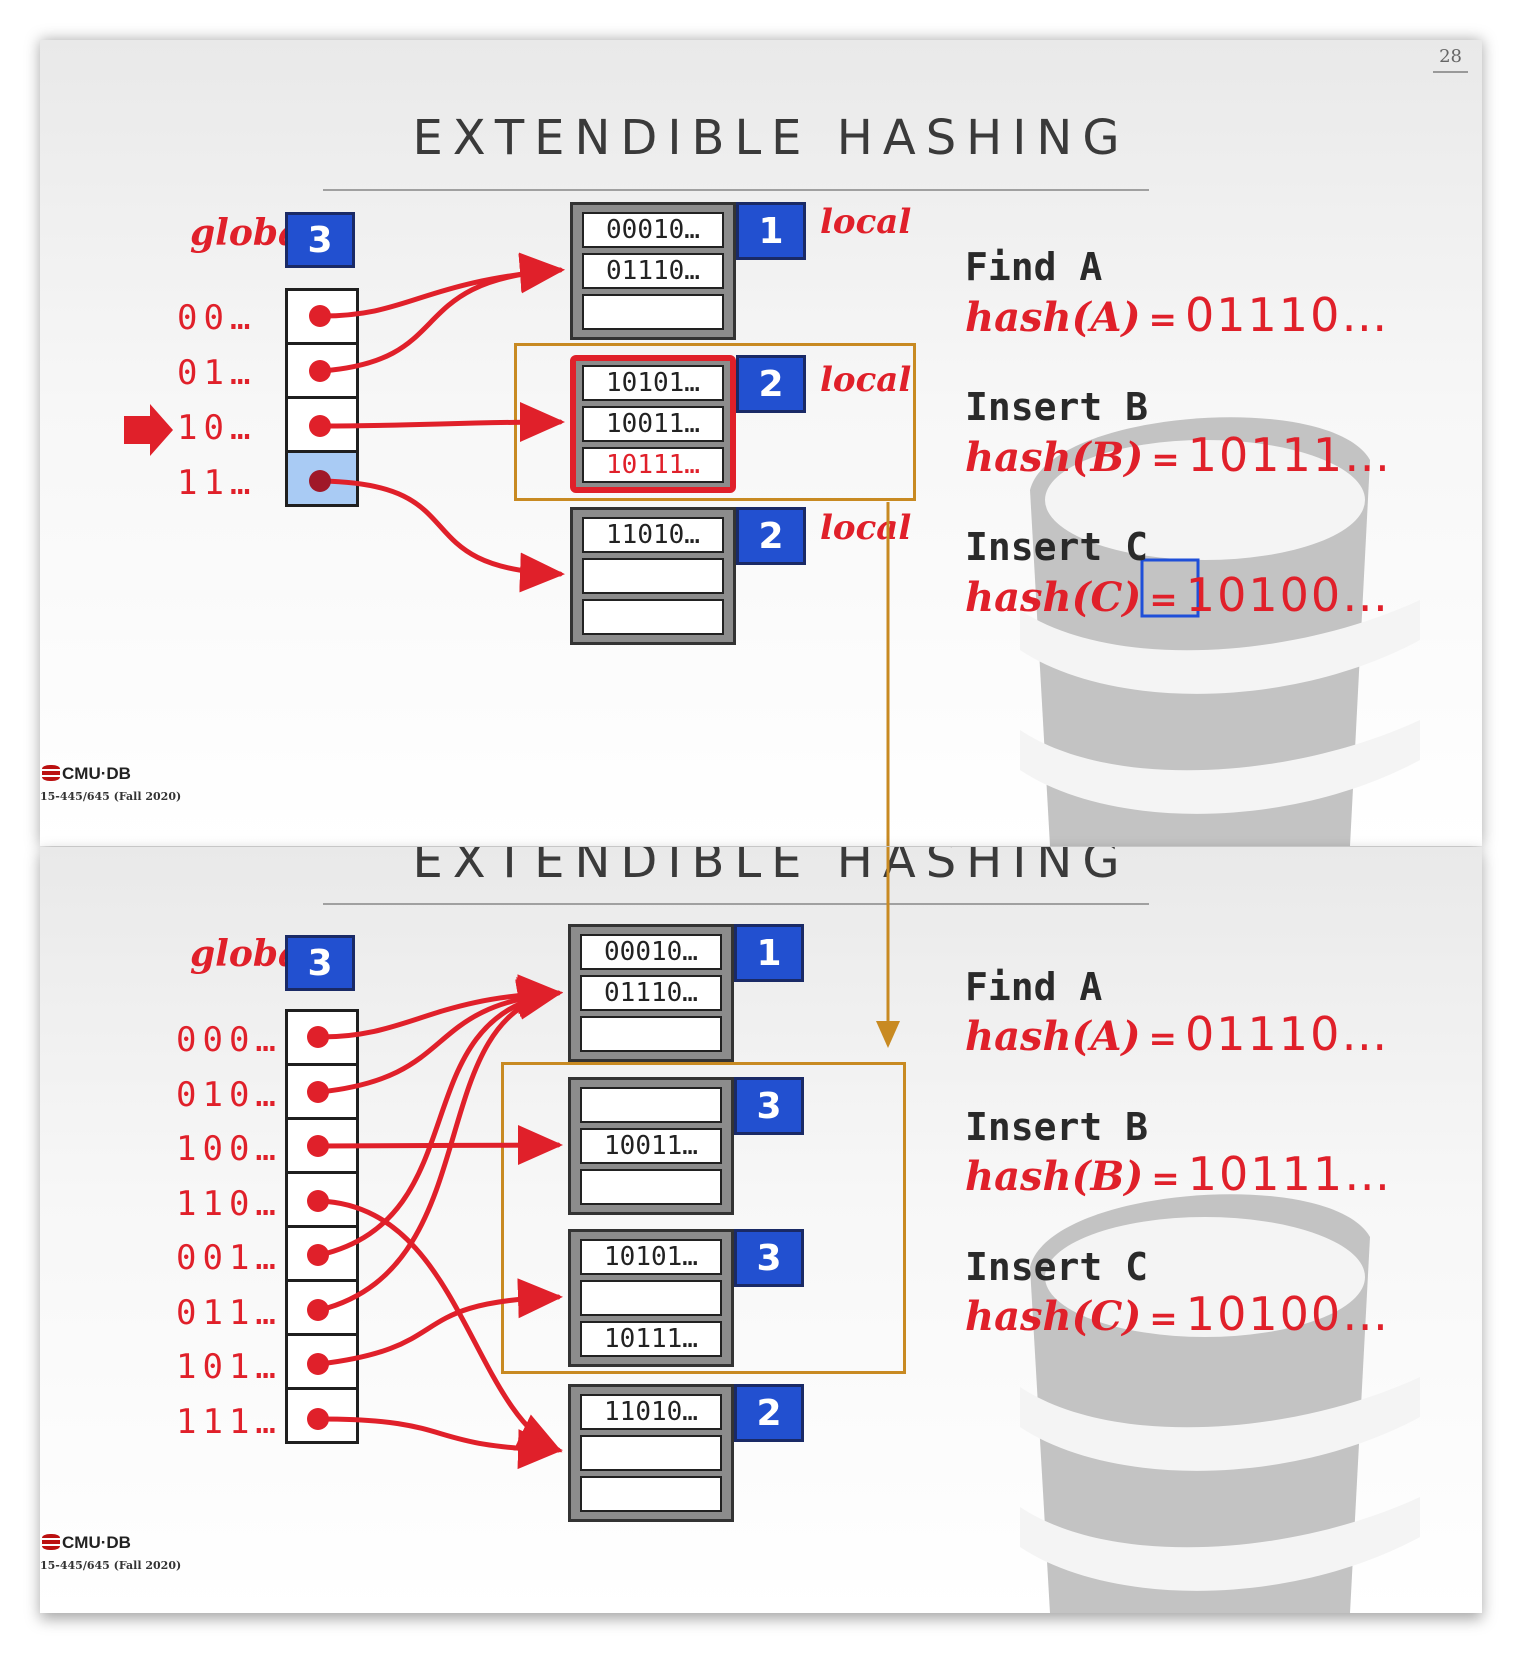  Describe the element at coordinates (603, 1158) in the screenshot. I see `pointer-arrows` at that location.